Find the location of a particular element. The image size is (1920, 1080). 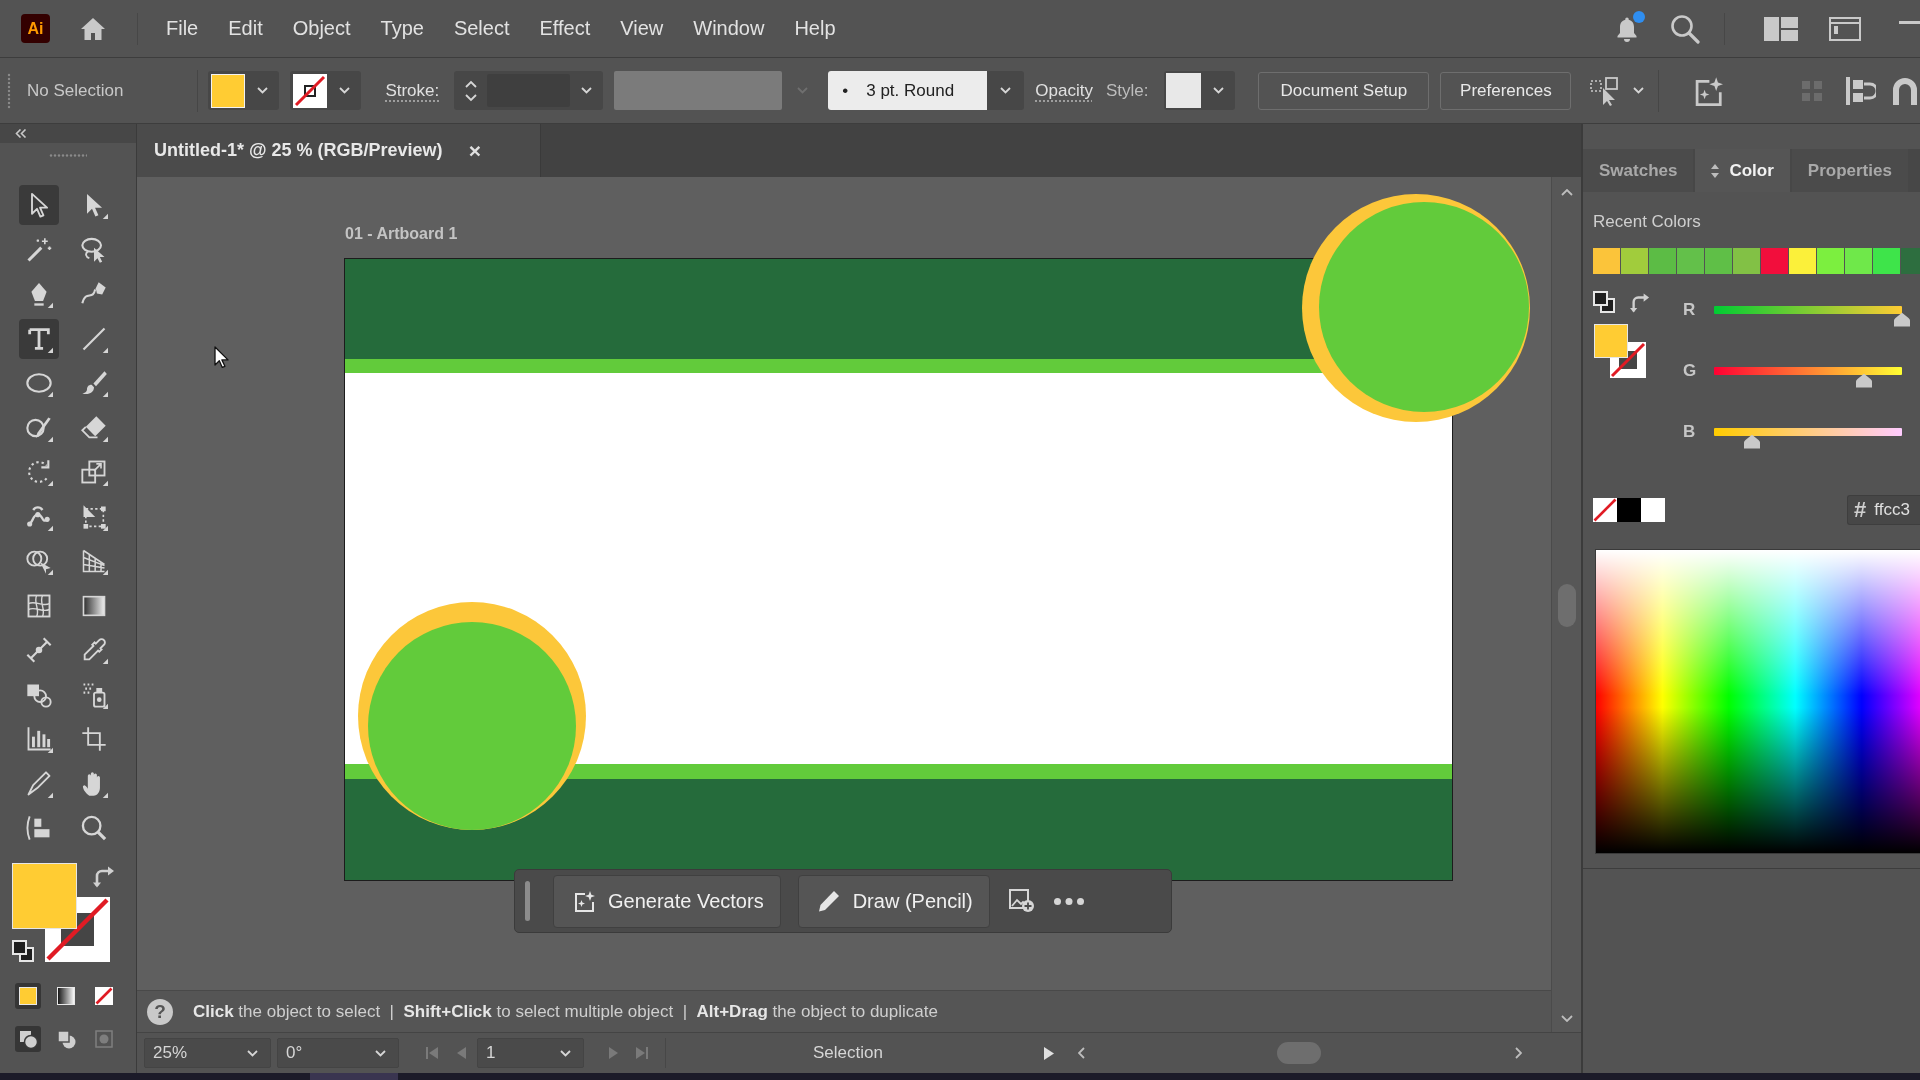

document-tab: Untitled-1* @ 25 % (RGB/Preview) × is located at coordinates (339, 150).